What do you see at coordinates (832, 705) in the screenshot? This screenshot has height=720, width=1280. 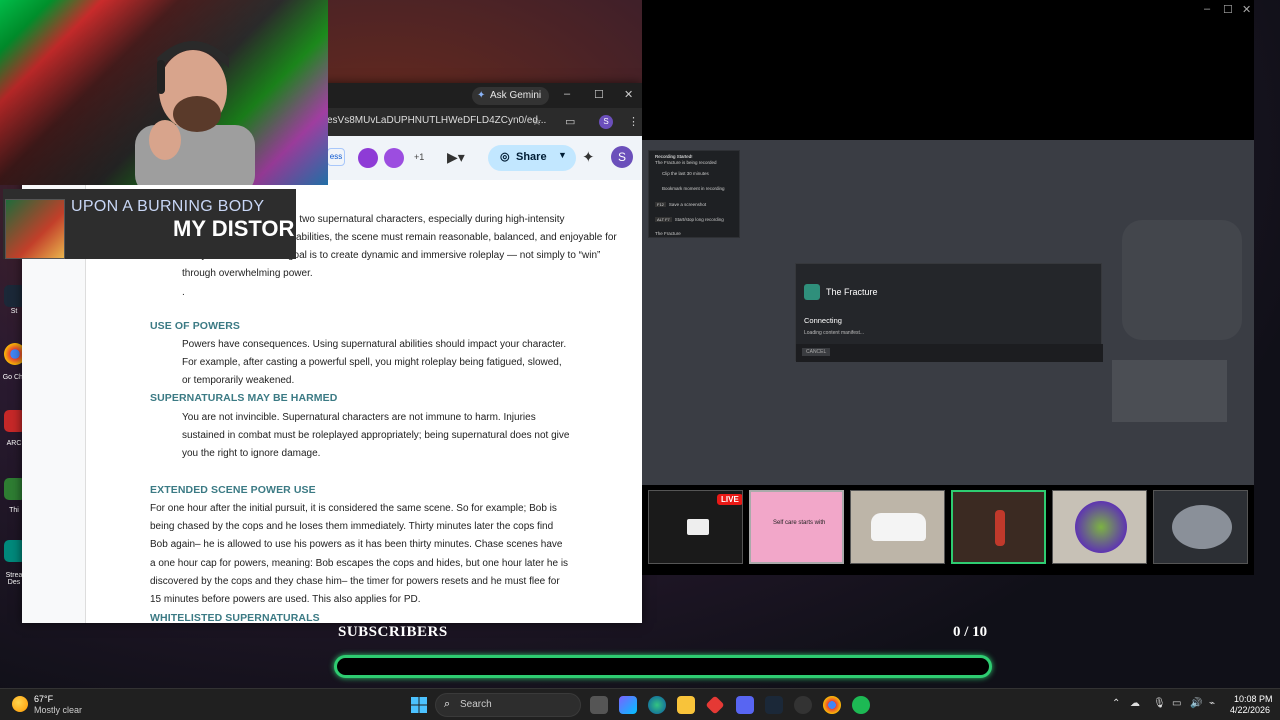 I see `chrome-icon` at bounding box center [832, 705].